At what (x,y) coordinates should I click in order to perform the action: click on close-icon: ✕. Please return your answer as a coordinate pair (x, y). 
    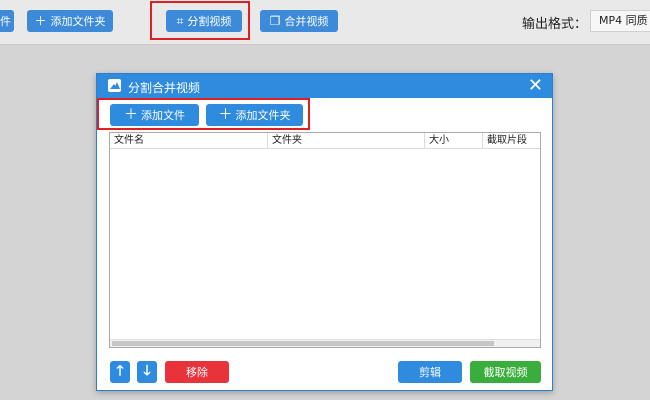
    Looking at the image, I should click on (535, 86).